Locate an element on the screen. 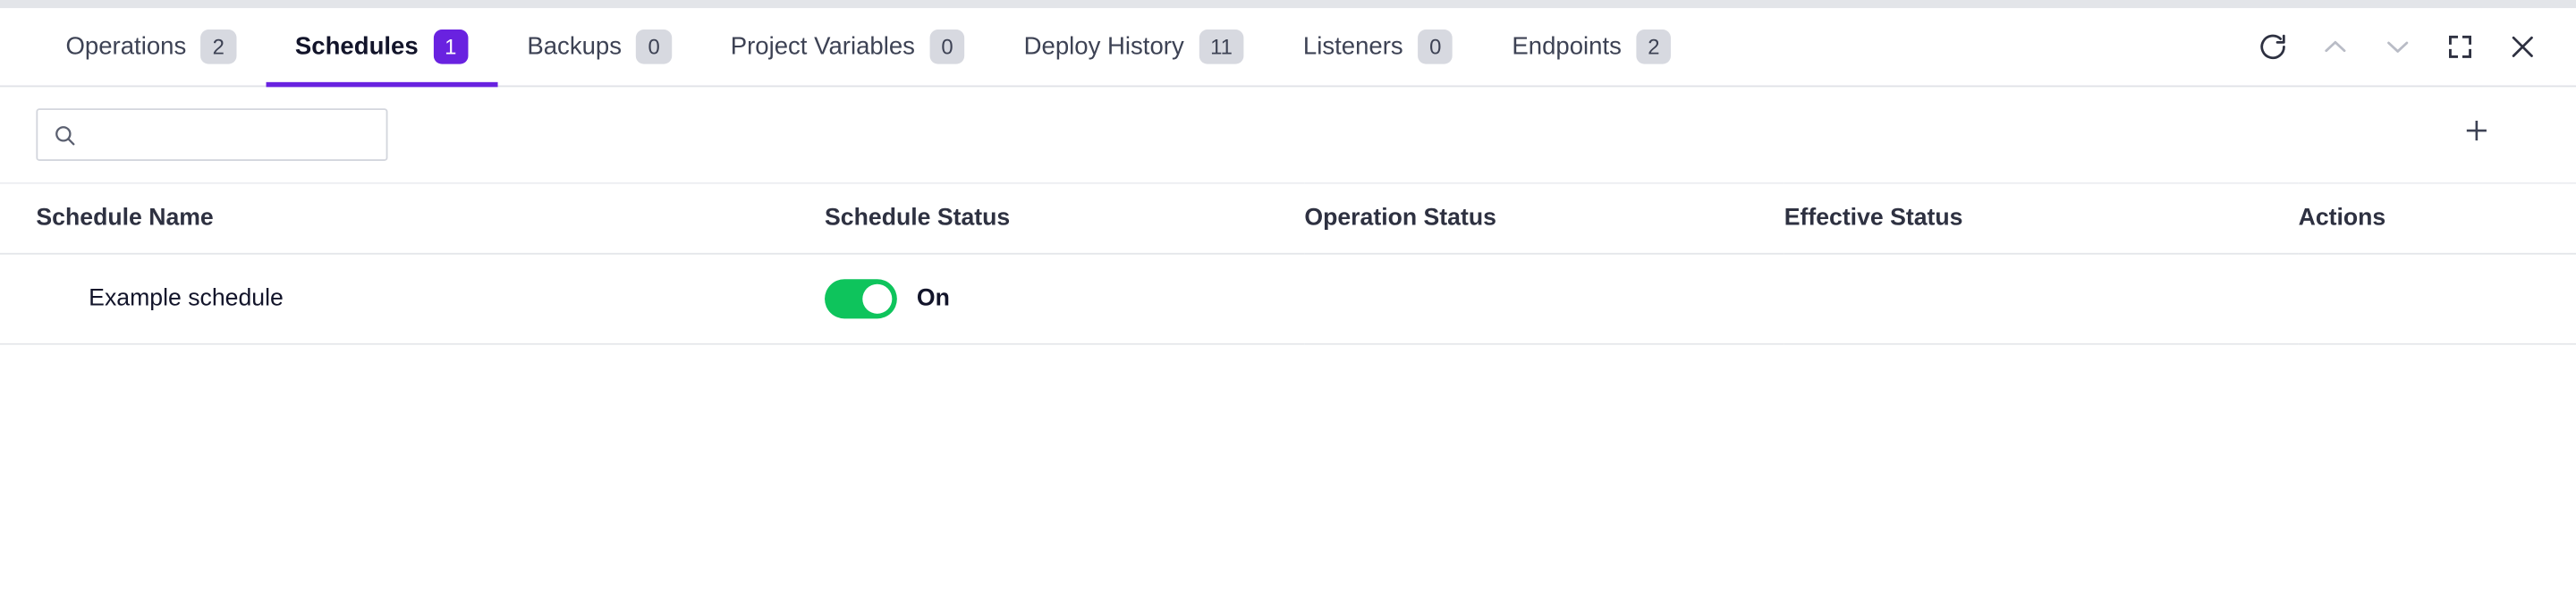 The image size is (2576, 608). tab-count-badge: 11 is located at coordinates (1221, 47).